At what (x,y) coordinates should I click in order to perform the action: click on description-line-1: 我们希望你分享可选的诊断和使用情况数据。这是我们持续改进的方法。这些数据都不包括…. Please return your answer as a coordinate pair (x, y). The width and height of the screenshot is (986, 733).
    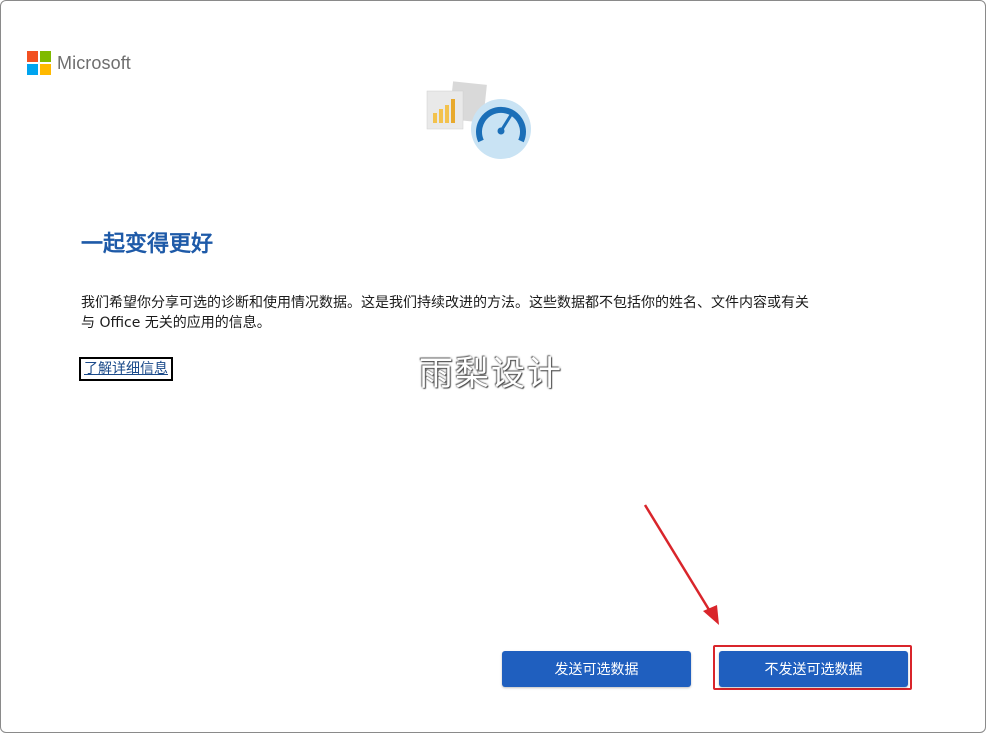
    Looking at the image, I should click on (445, 303).